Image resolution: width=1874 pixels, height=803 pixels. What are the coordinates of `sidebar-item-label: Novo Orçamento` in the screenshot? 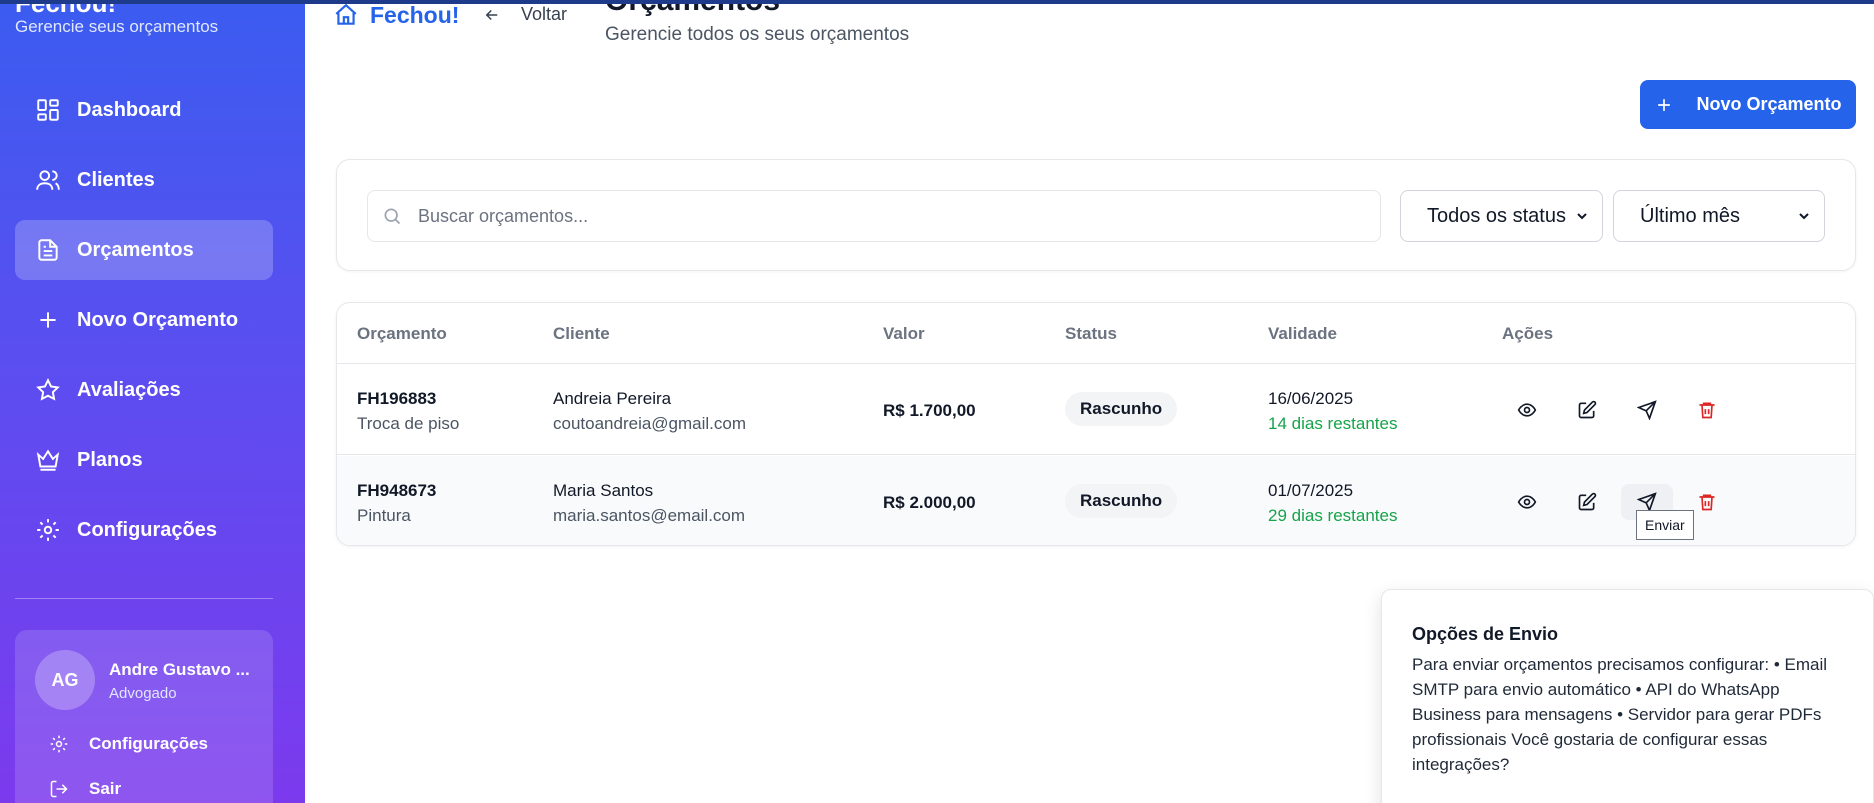 It's located at (158, 319).